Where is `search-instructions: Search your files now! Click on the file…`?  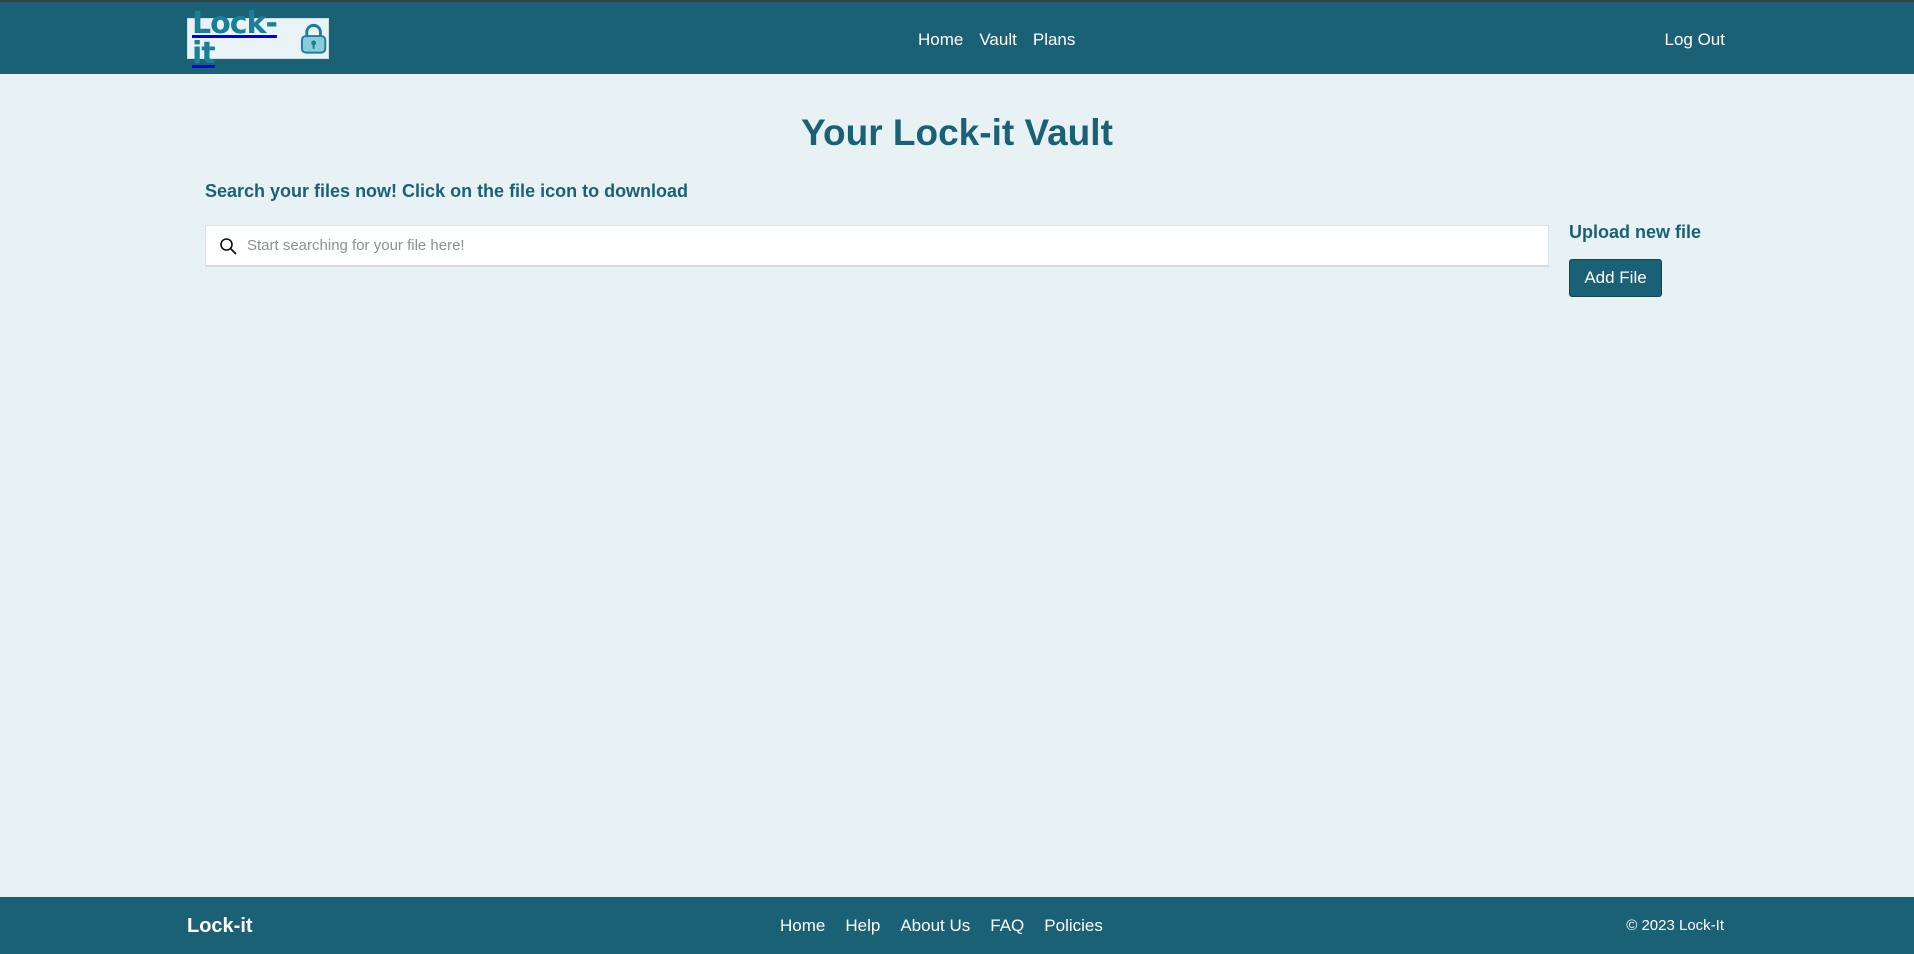 search-instructions: Search your files now! Click on the file… is located at coordinates (447, 191).